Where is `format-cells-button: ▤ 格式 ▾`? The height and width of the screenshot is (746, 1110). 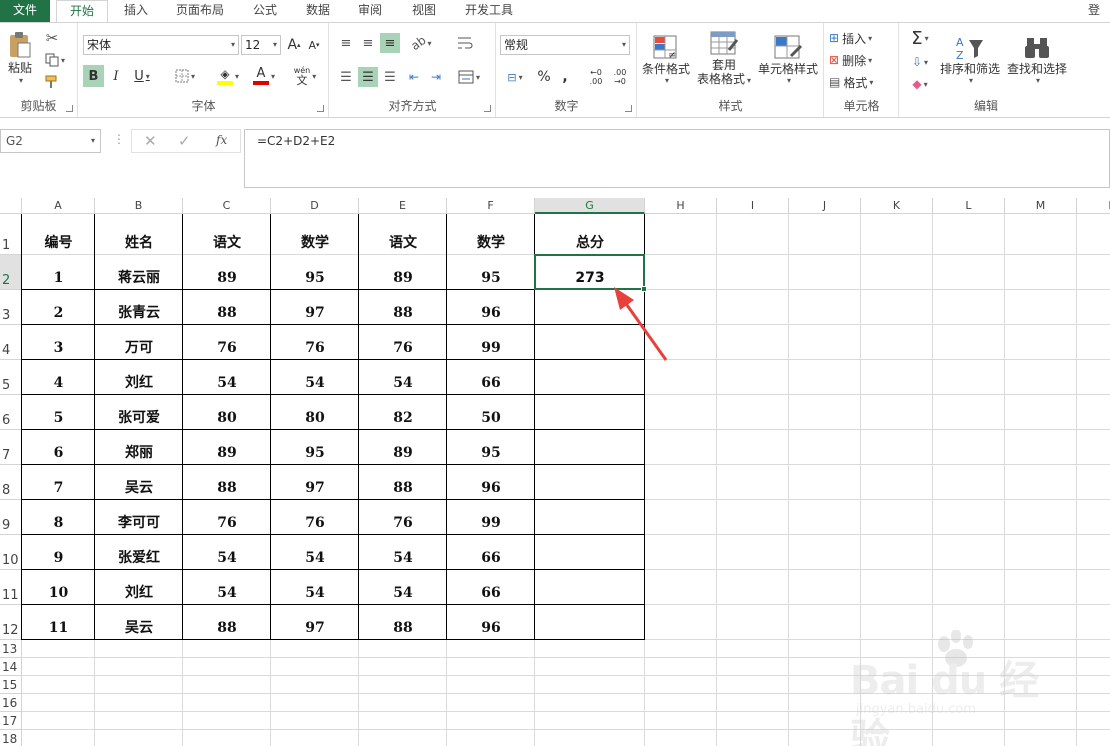 format-cells-button: ▤ 格式 ▾ is located at coordinates (862, 82).